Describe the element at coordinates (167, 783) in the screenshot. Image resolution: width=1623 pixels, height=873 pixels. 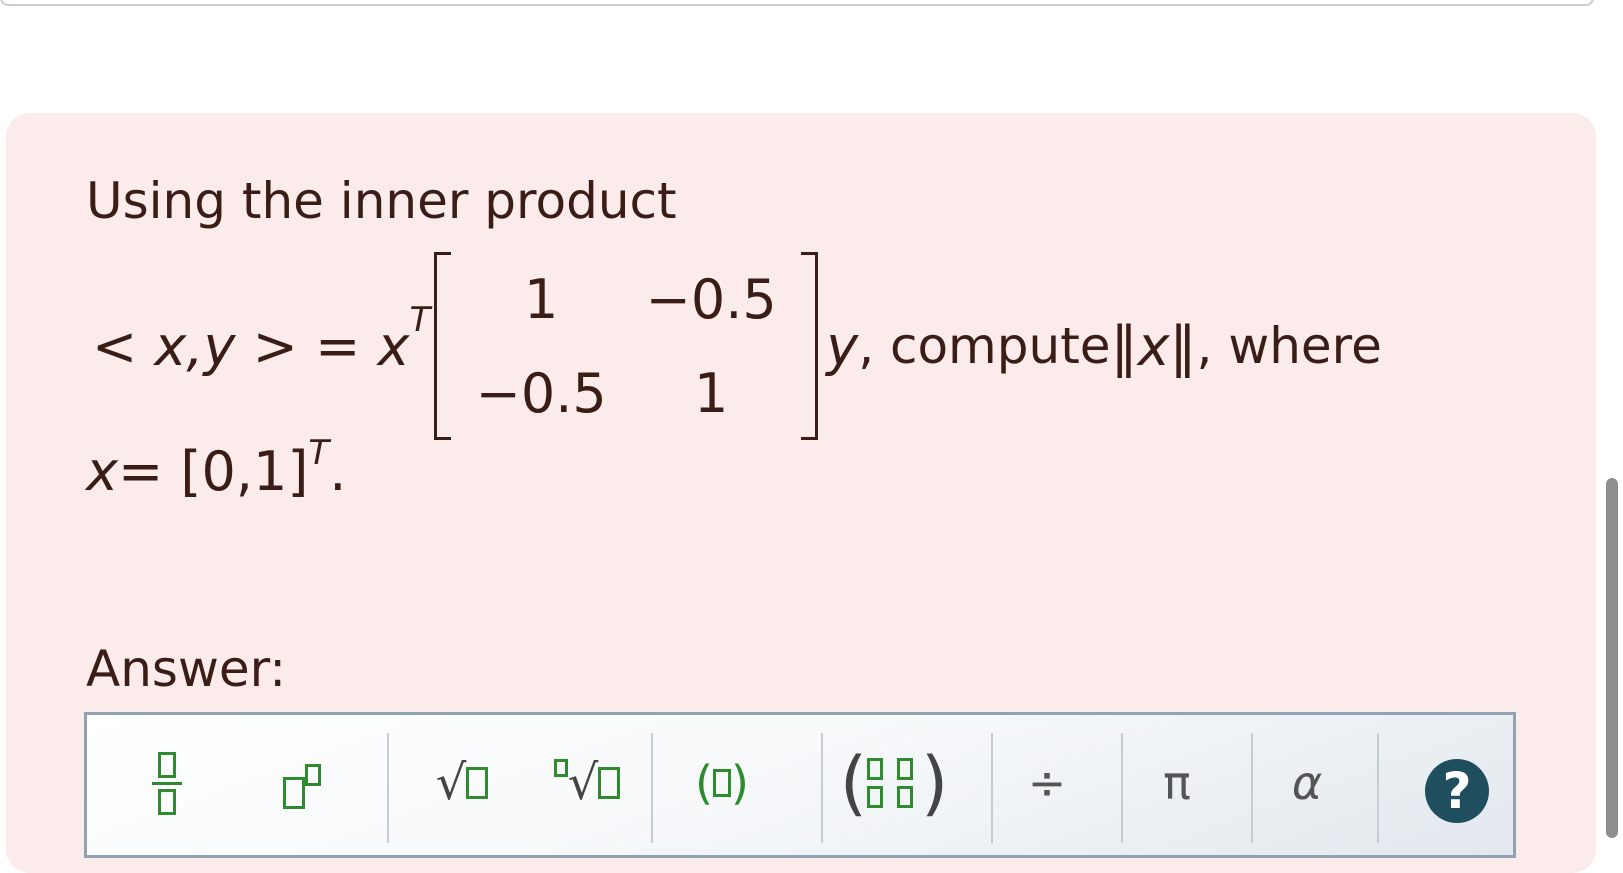
I see `fraction-icon` at that location.